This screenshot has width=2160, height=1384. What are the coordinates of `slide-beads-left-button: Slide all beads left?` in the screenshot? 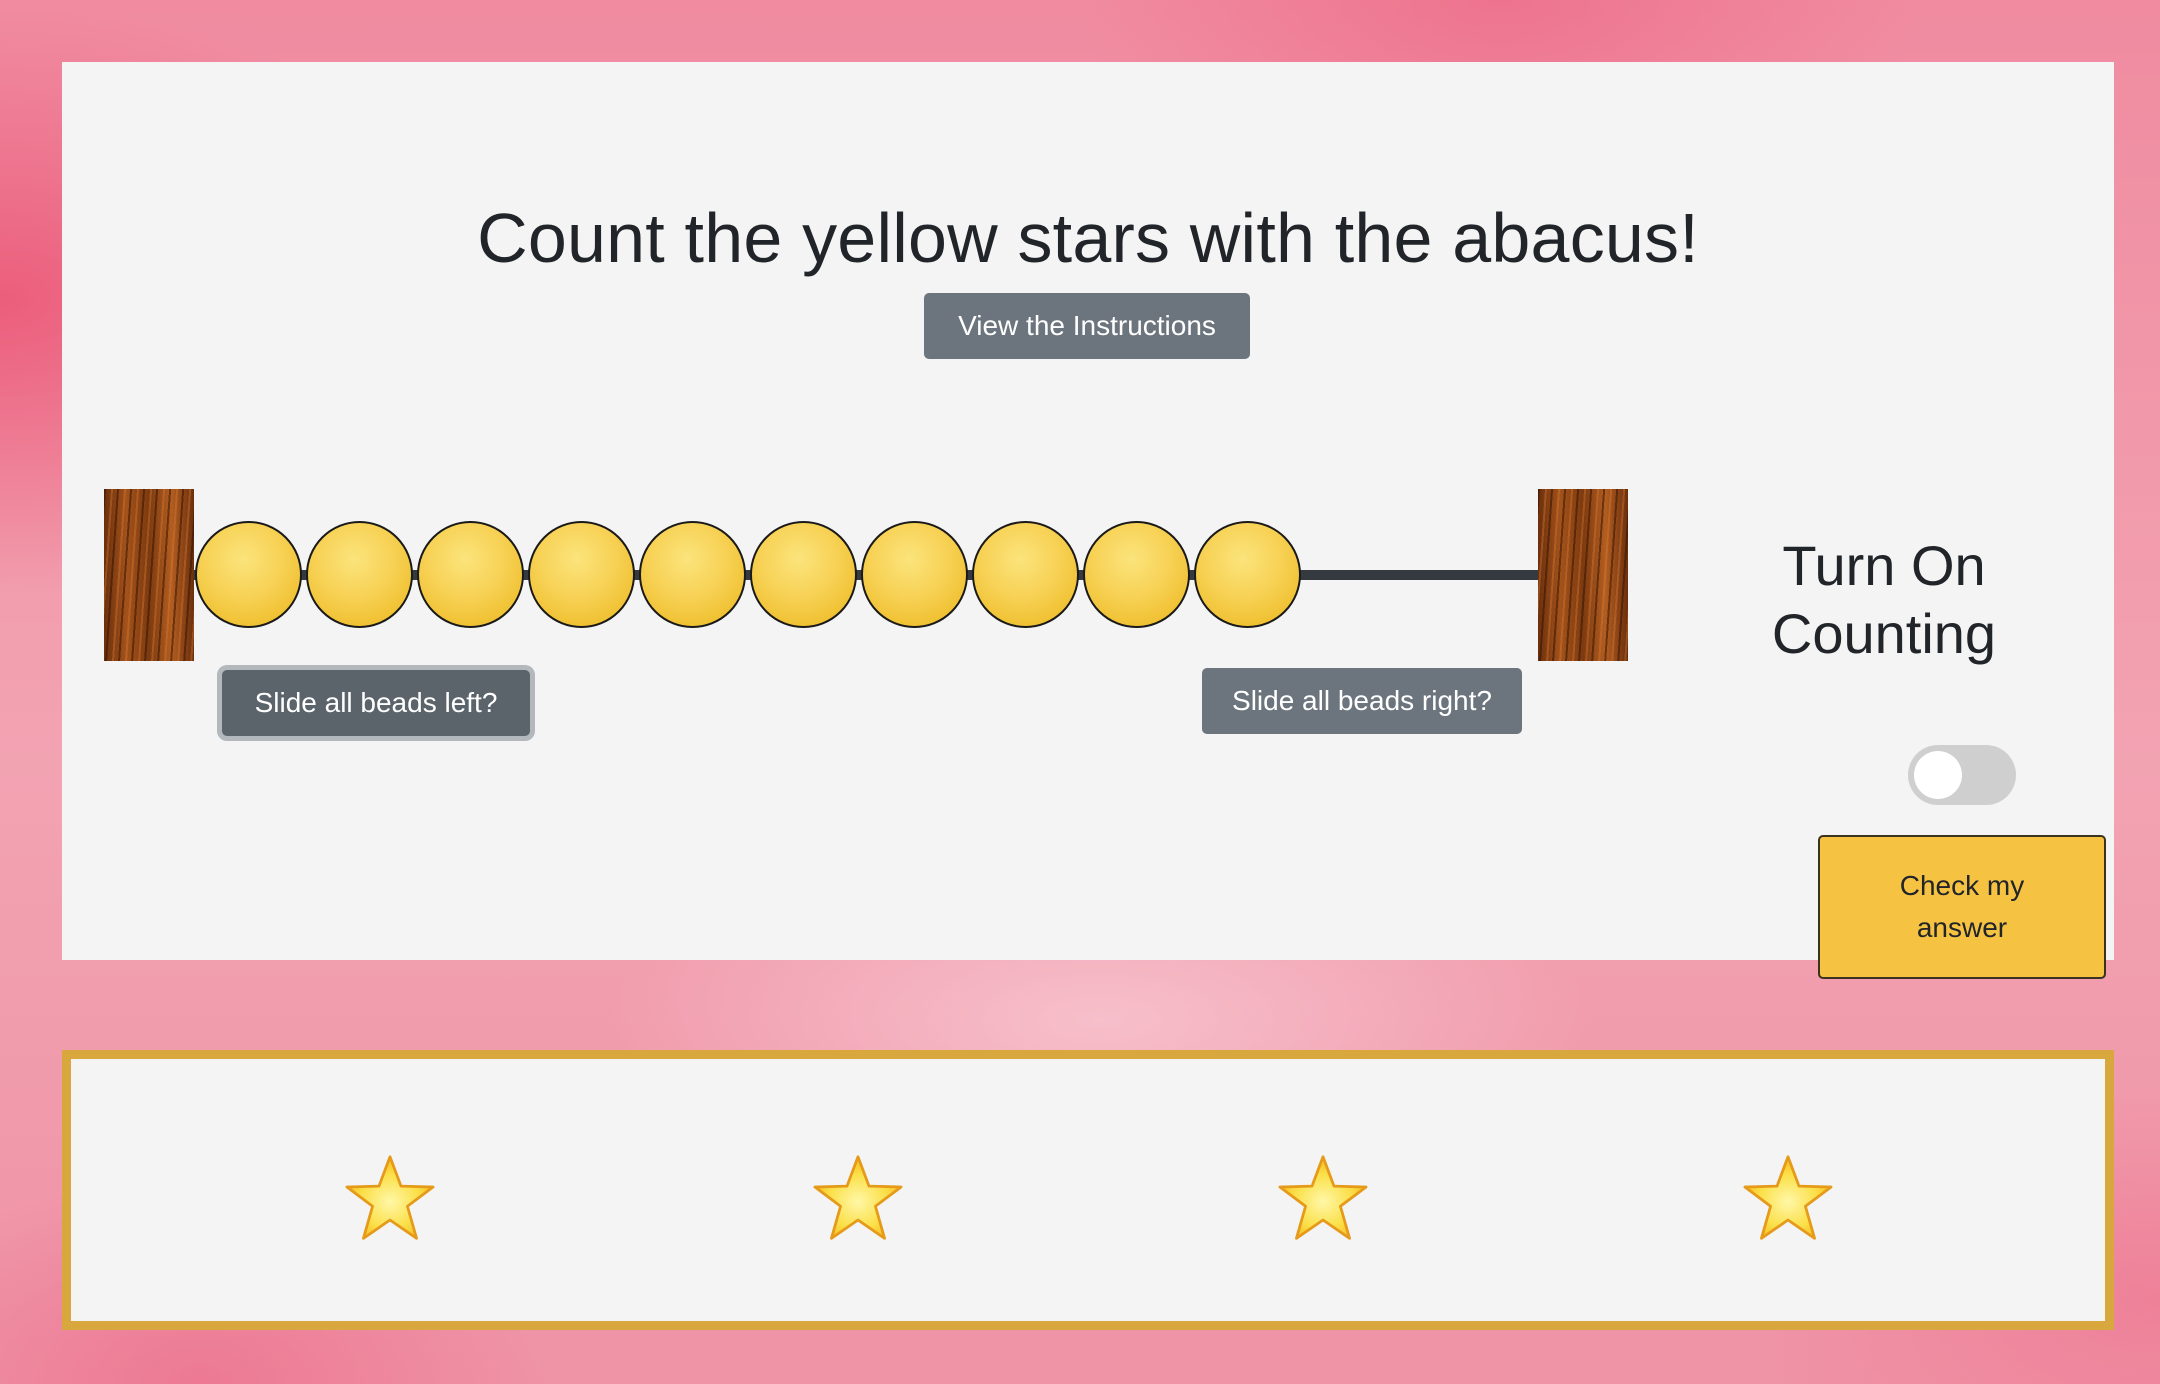 It's located at (376, 703).